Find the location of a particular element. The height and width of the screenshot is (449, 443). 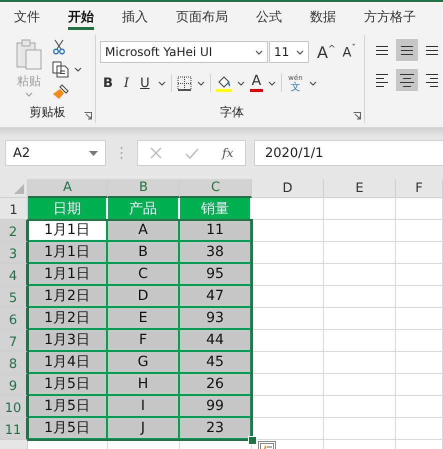

table-cell: 1月2日 is located at coordinates (68, 319).